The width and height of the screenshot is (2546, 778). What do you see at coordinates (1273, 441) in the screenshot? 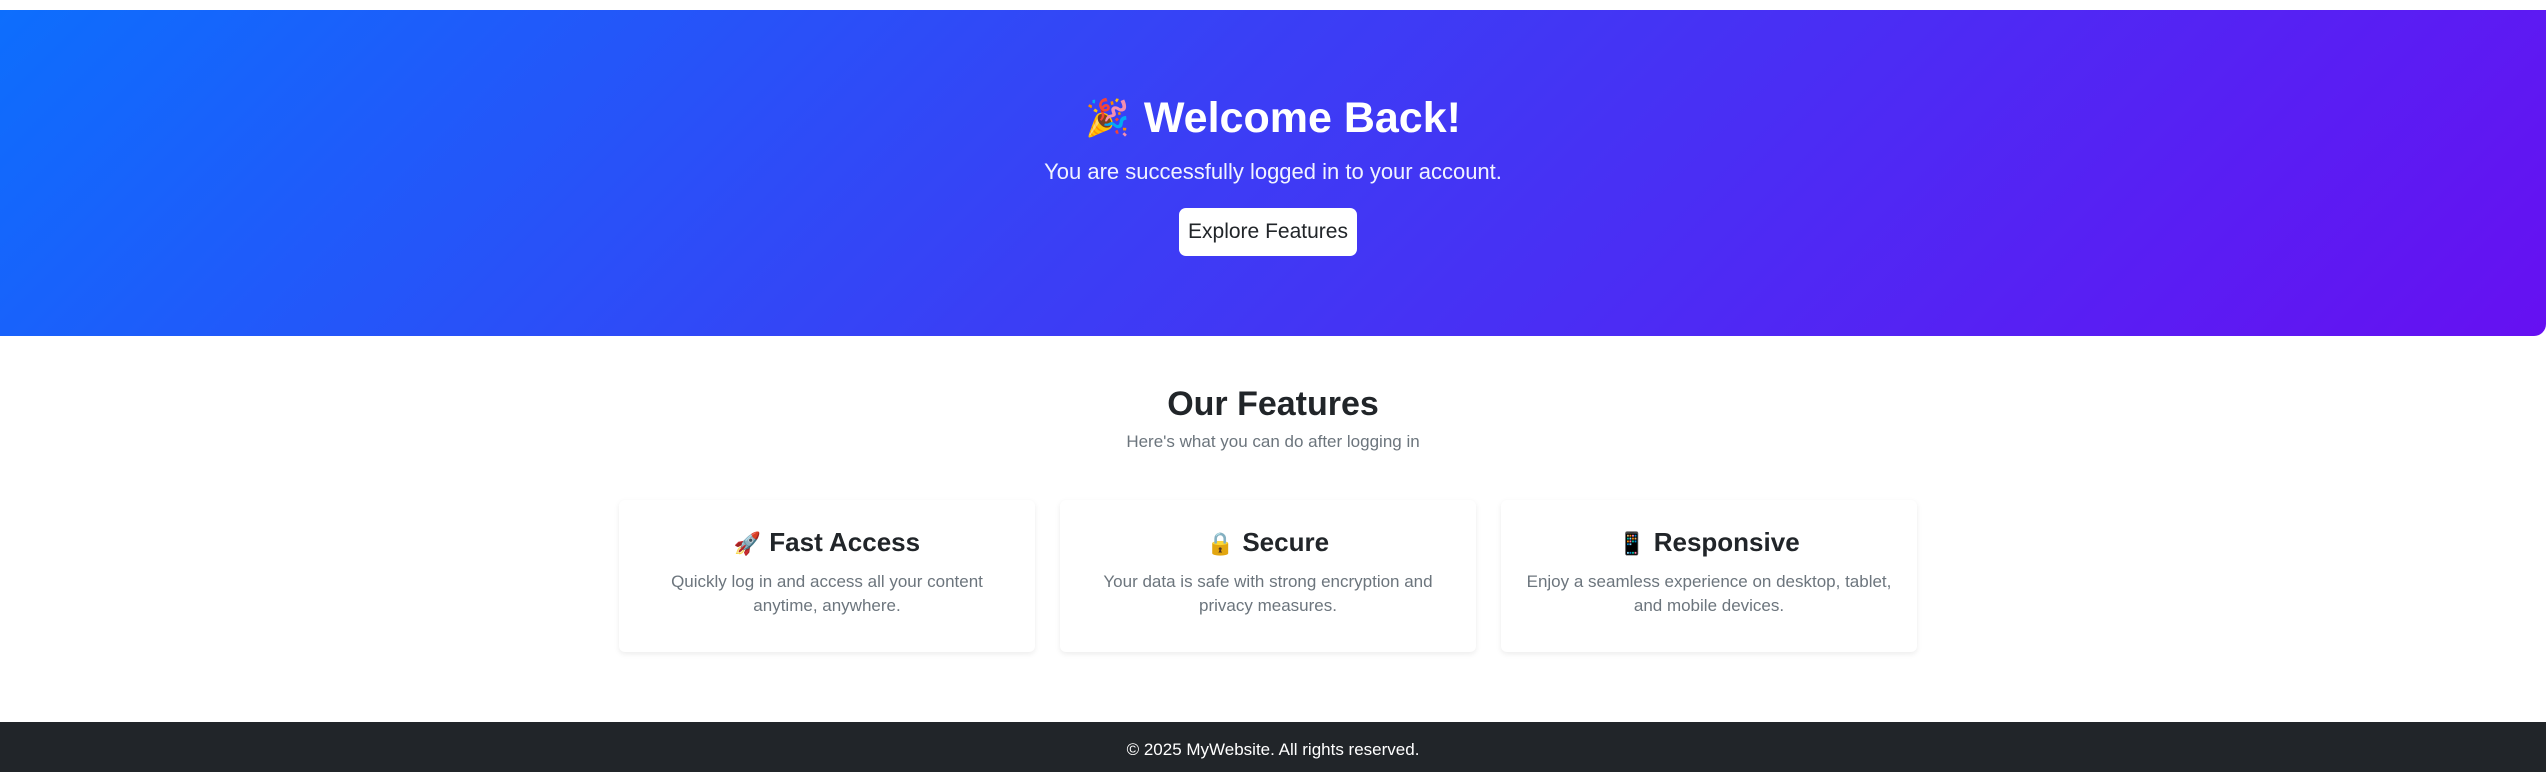
I see `features-subtitle: Here's what you can do after logging in` at bounding box center [1273, 441].